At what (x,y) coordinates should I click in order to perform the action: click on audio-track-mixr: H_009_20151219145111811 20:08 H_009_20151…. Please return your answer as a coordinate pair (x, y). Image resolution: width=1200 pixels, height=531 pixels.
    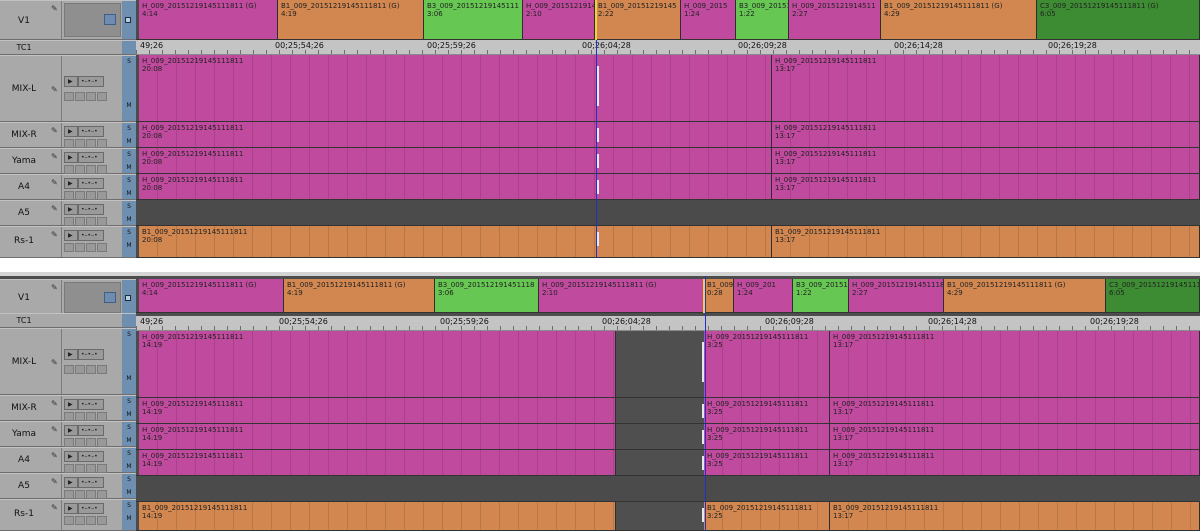
    Looking at the image, I should click on (668, 135).